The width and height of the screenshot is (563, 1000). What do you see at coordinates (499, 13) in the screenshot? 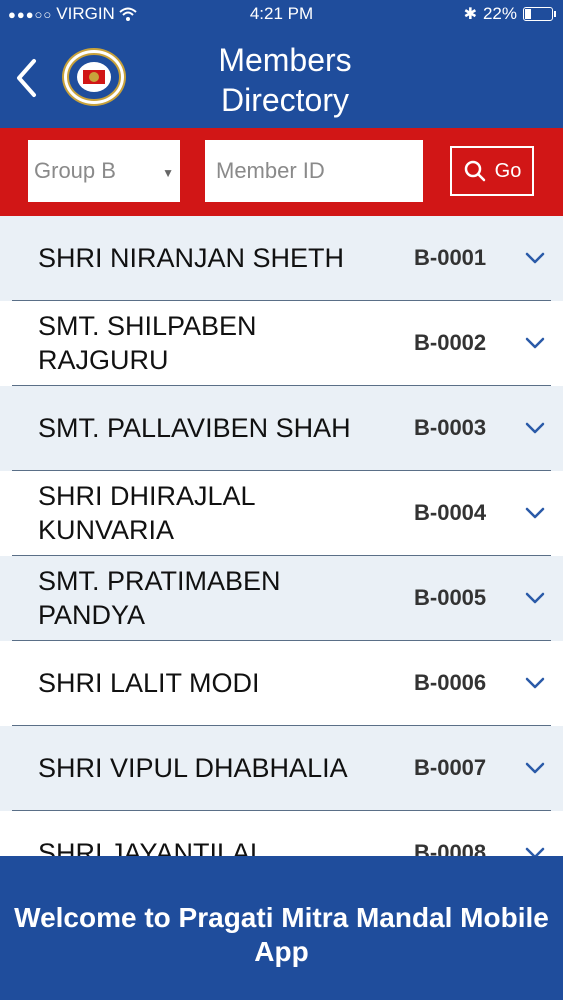
I see `battery-percent: 22%` at bounding box center [499, 13].